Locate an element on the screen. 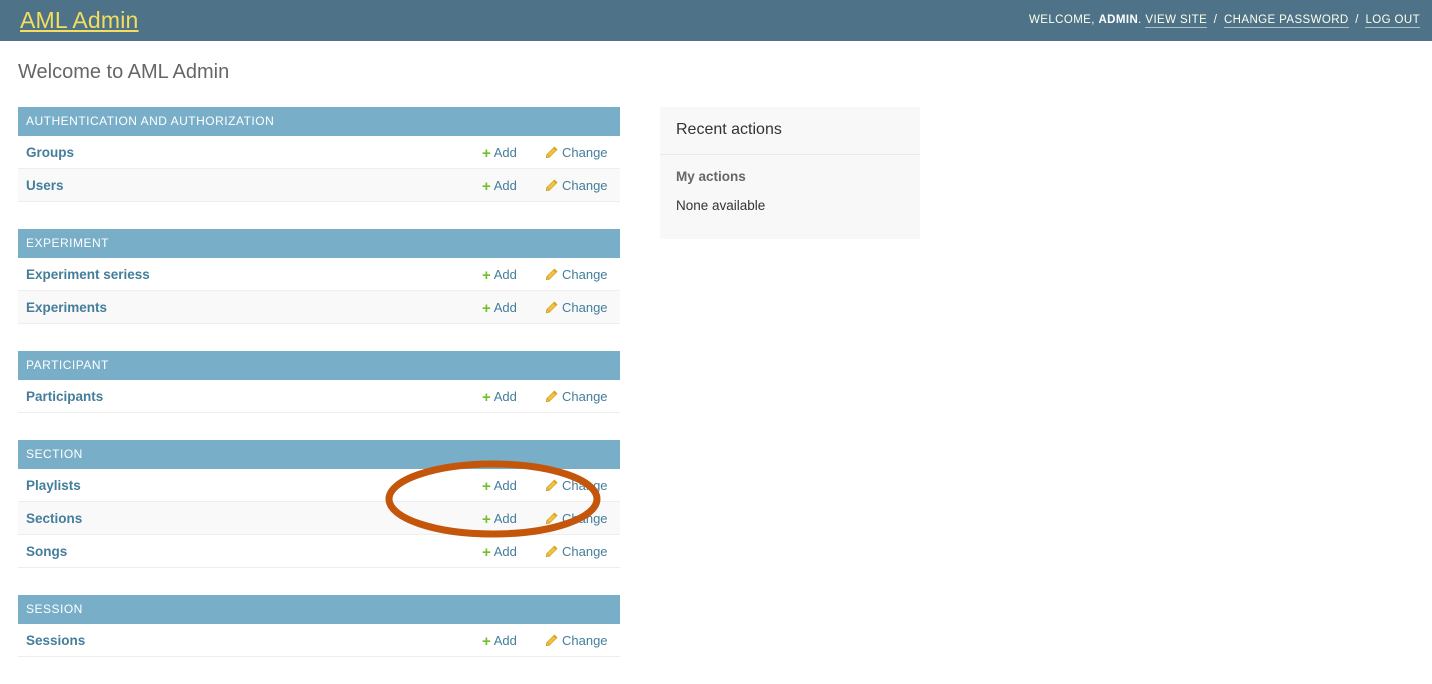  app-module-caption: EXPERIMENT is located at coordinates (319, 243).